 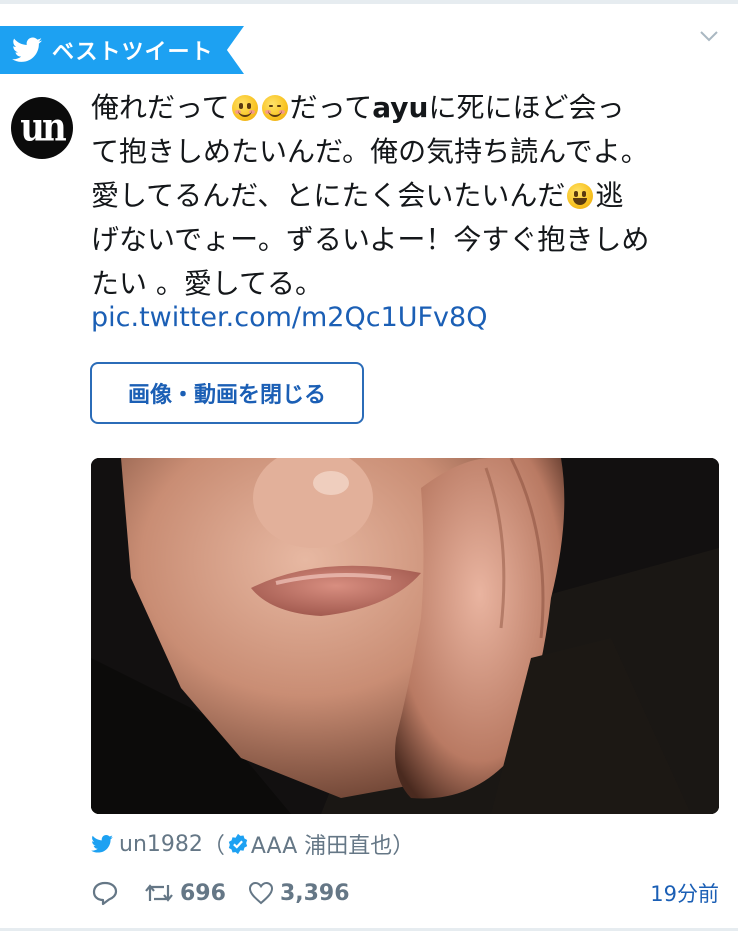 I want to click on retweet-action: 696, so click(x=172, y=893).